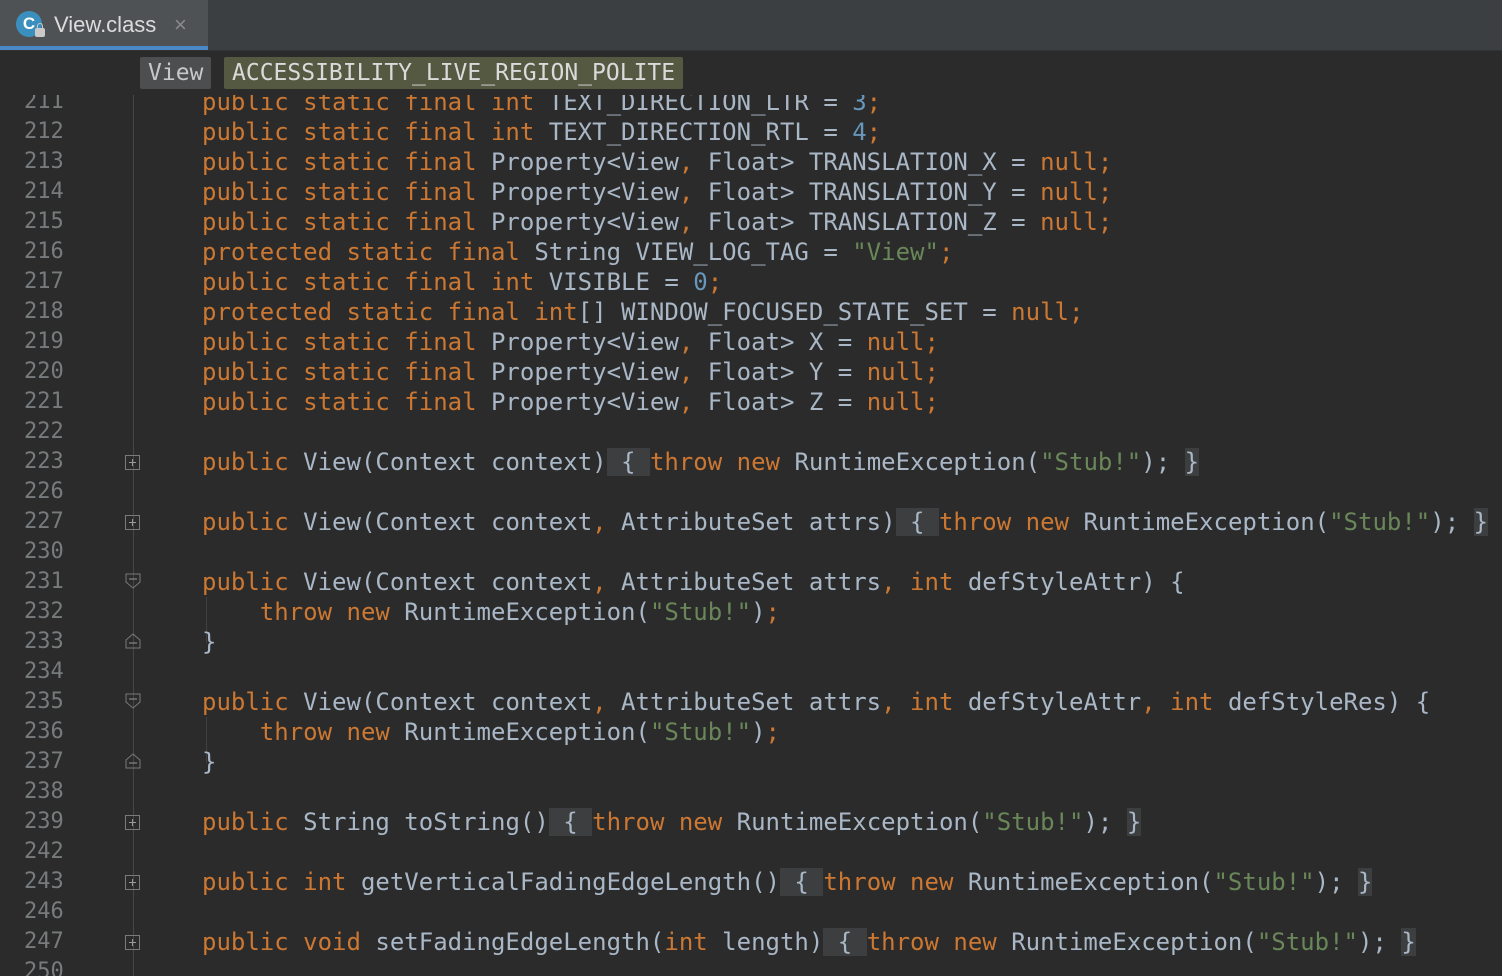 This screenshot has height=976, width=1502. What do you see at coordinates (44, 131) in the screenshot?
I see `line-number: 212` at bounding box center [44, 131].